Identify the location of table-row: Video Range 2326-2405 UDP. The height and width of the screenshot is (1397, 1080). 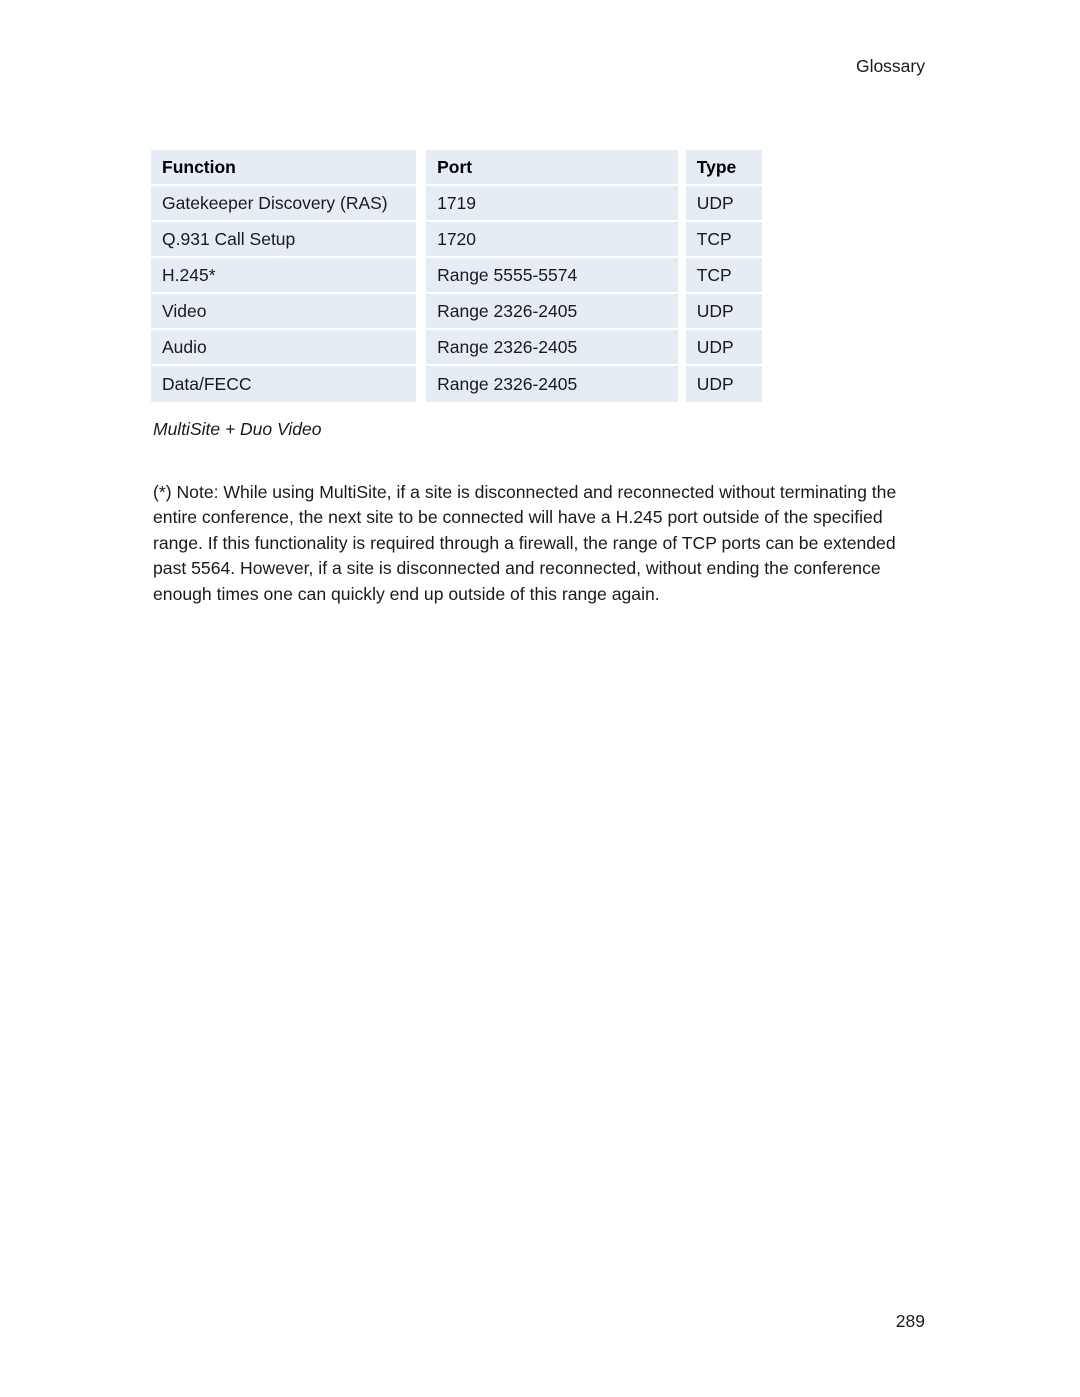
(456, 312).